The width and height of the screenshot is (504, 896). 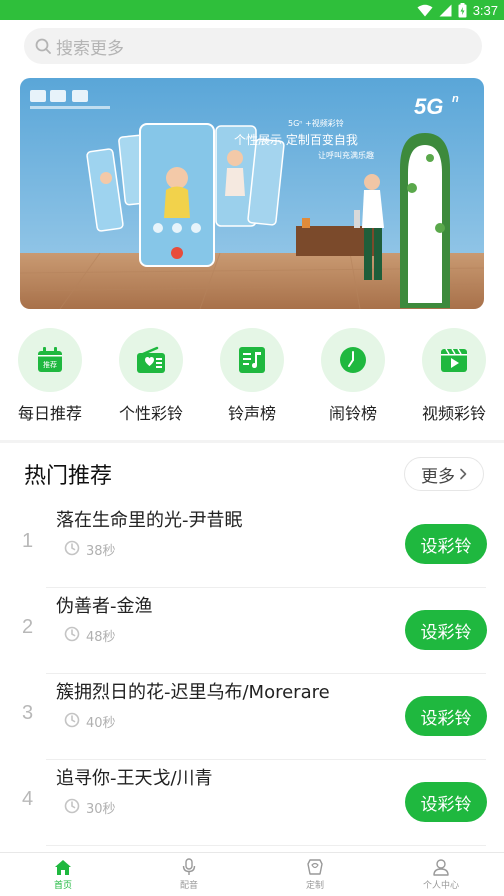 I want to click on user-icon, so click(x=441, y=867).